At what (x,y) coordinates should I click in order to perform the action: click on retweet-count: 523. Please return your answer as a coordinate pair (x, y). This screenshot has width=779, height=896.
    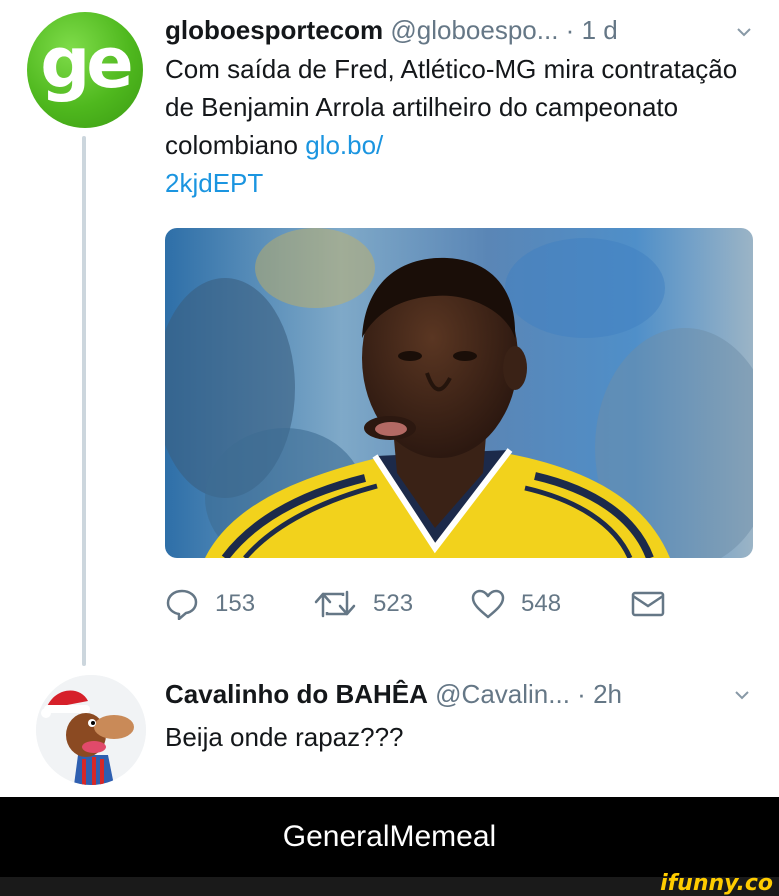
    Looking at the image, I should click on (393, 603).